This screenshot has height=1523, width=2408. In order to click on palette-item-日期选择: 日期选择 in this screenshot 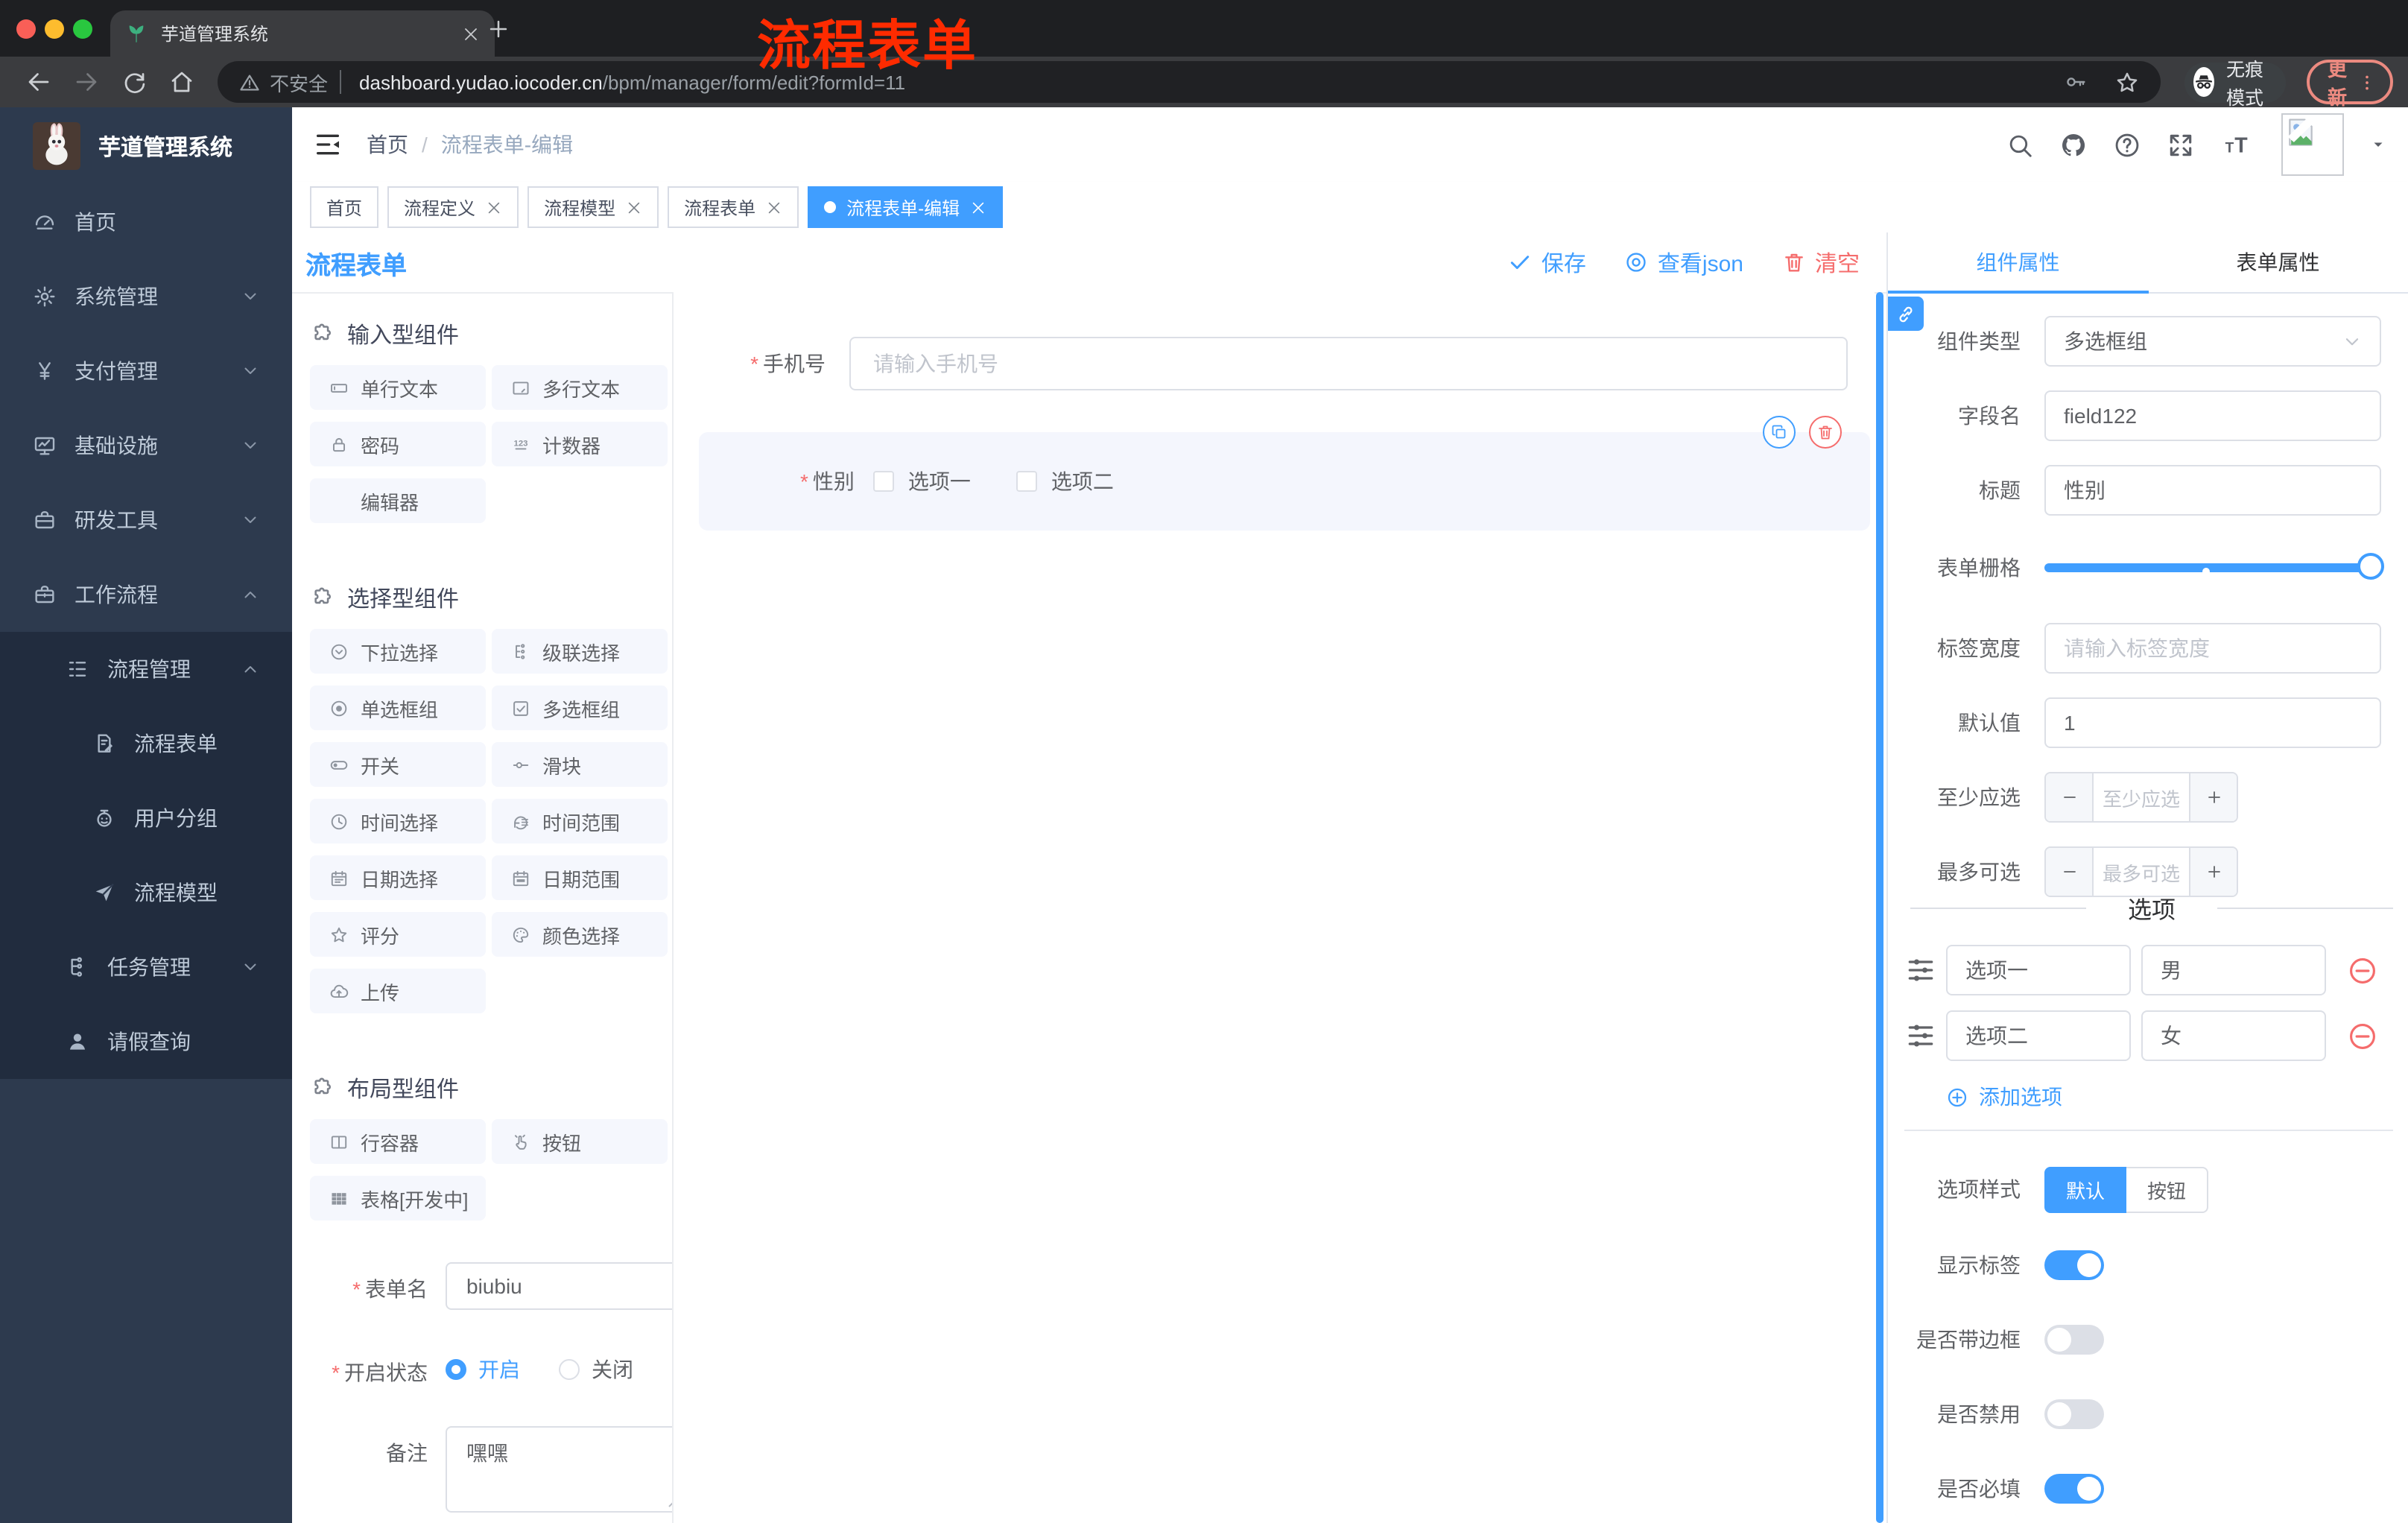, I will do `click(398, 878)`.